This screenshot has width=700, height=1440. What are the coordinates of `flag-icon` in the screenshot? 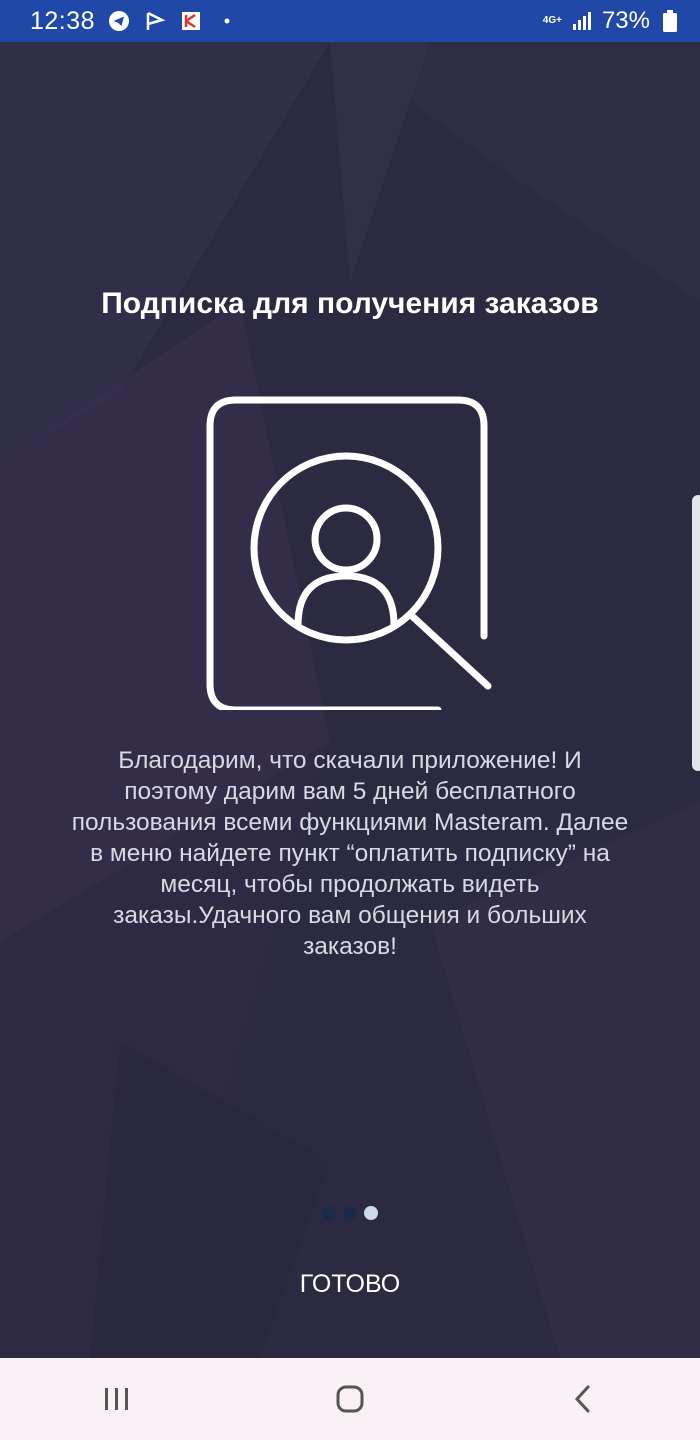 It's located at (155, 21).